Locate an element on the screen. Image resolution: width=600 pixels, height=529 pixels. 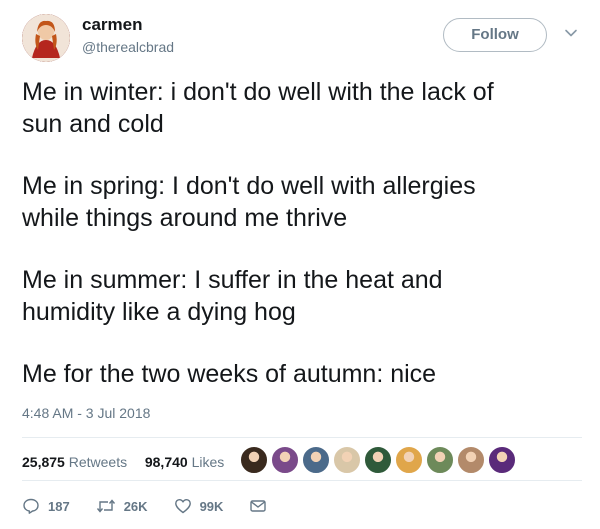
avatar is located at coordinates (46, 38).